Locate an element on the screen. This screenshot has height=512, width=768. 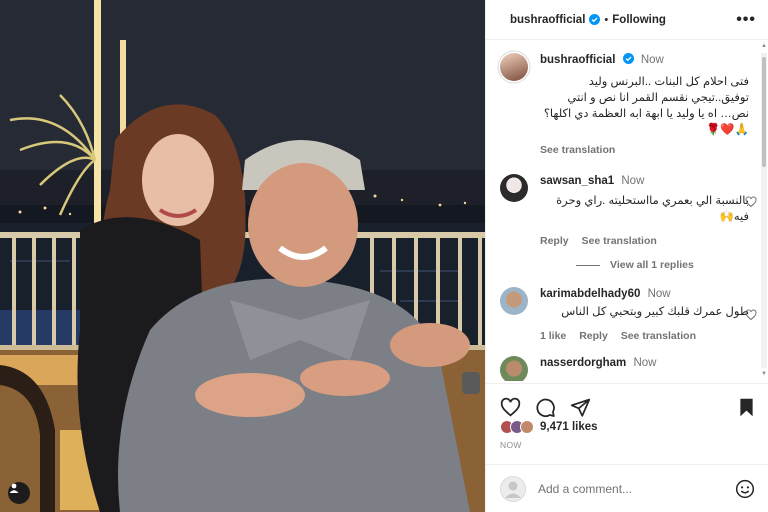
comment-text: طول عمرك قلبك كبير وبتحبي كل الناس is located at coordinates (655, 312).